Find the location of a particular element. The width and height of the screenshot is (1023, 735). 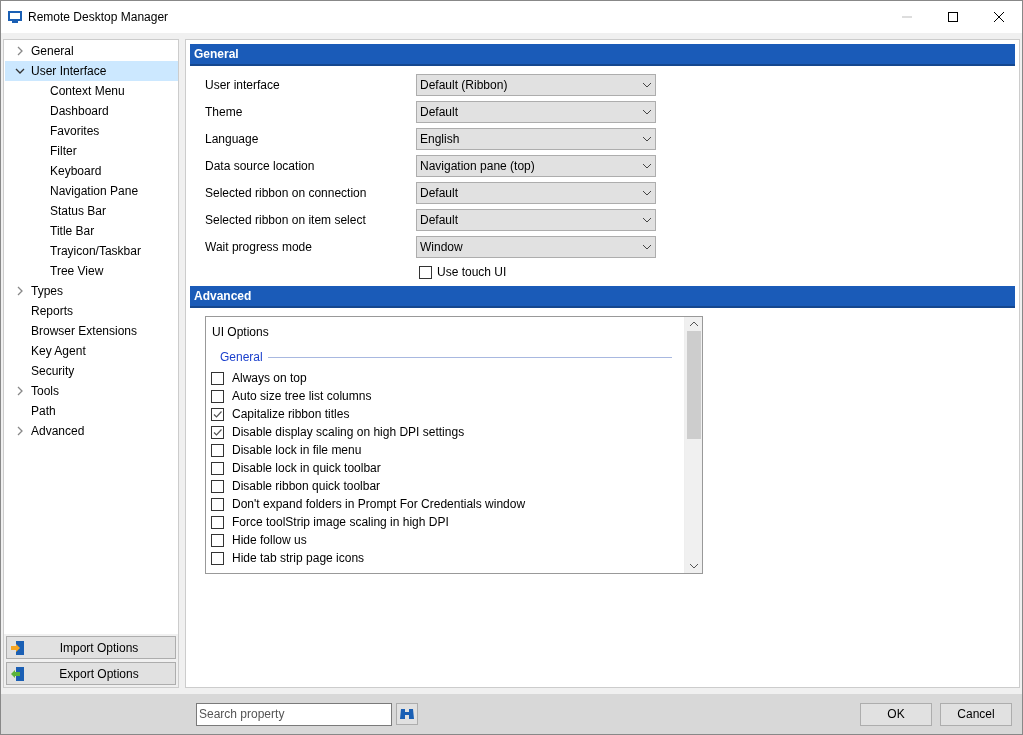

tree-item: Tools is located at coordinates (91, 391).